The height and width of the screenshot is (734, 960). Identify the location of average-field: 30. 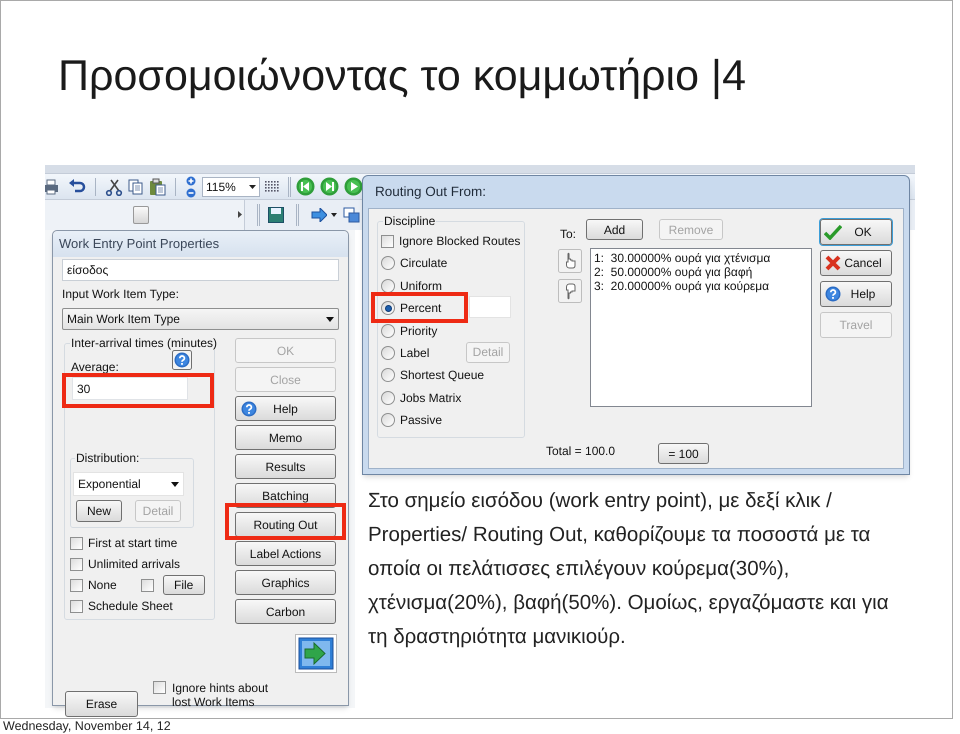
(130, 388).